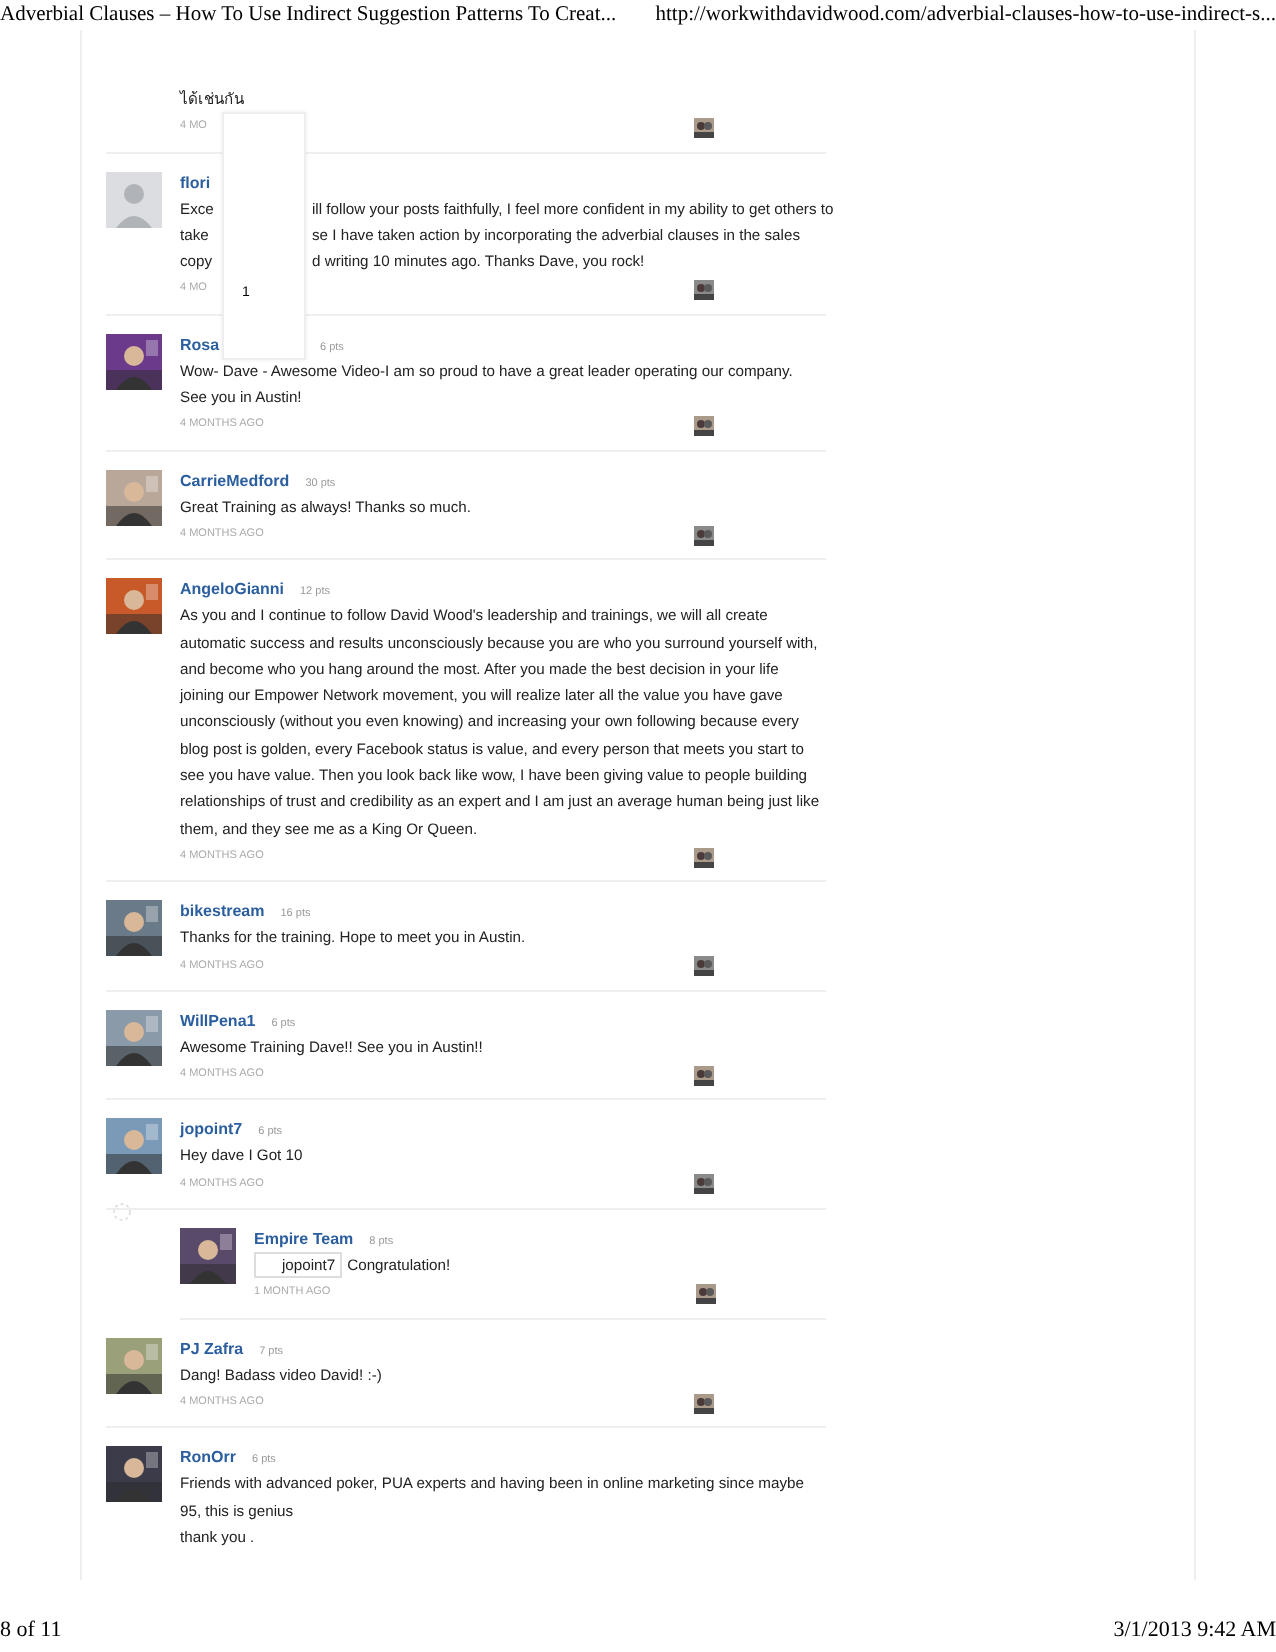  Describe the element at coordinates (304, 1239) in the screenshot. I see `user-name: Empire Team` at that location.